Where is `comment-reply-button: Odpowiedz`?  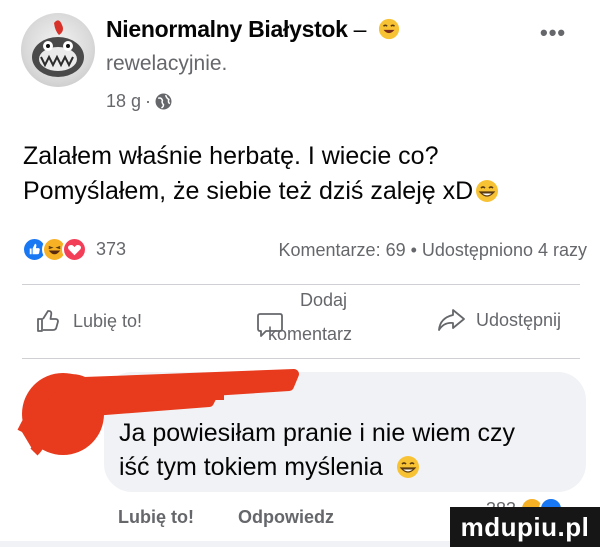
comment-reply-button: Odpowiedz is located at coordinates (286, 517).